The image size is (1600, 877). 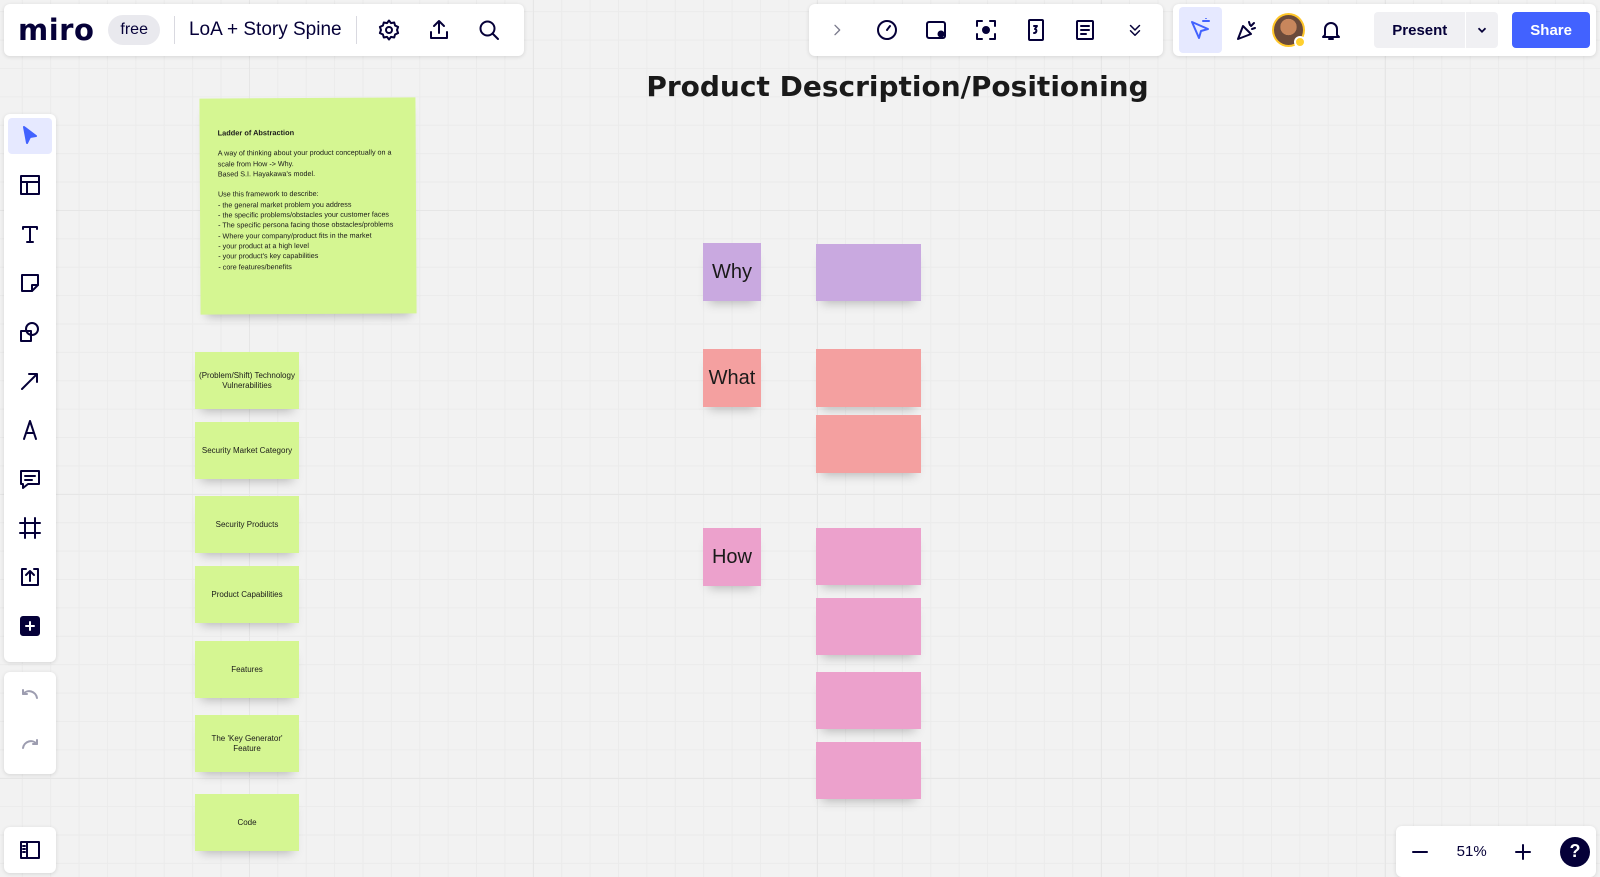 I want to click on sticky-note-key-generator: The 'Key Generator' Feature, so click(x=247, y=743).